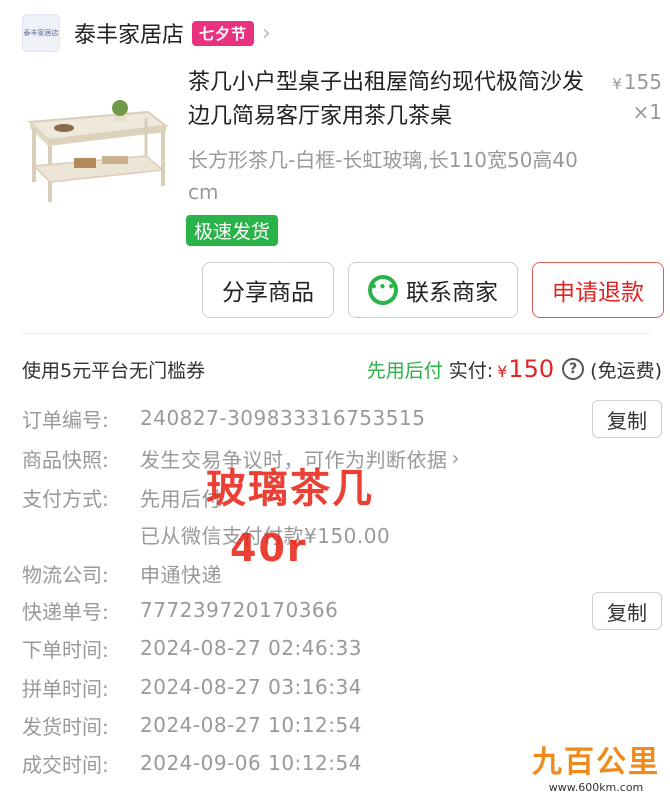 Image resolution: width=670 pixels, height=800 pixels. I want to click on paid-amount: ¥150, so click(525, 369).